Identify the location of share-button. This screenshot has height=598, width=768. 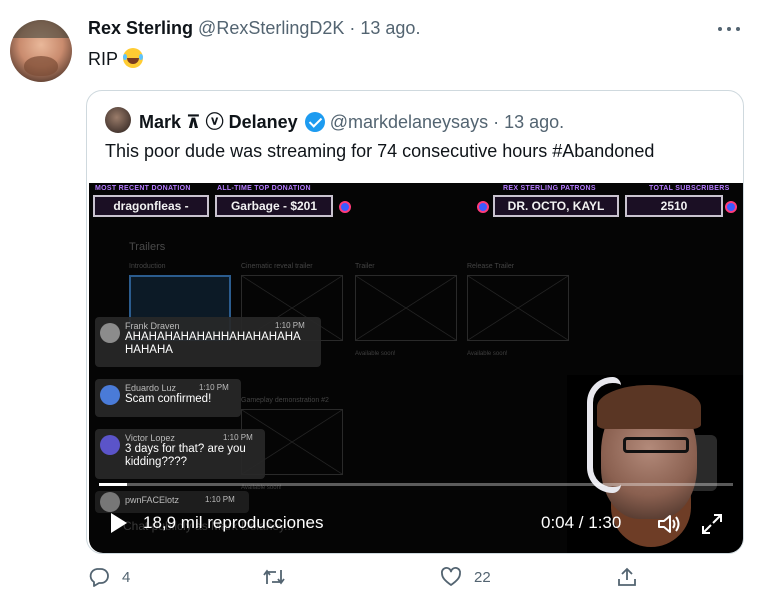
(627, 577).